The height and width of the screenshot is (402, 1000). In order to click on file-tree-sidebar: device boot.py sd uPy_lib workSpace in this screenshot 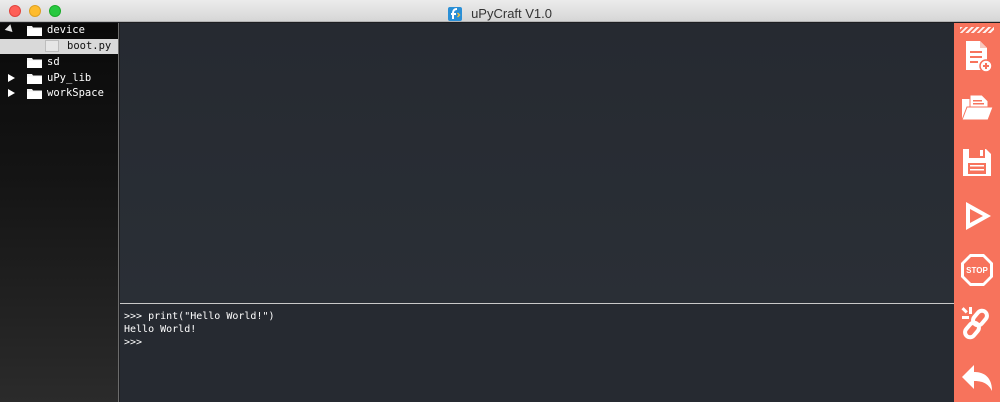, I will do `click(59, 212)`.